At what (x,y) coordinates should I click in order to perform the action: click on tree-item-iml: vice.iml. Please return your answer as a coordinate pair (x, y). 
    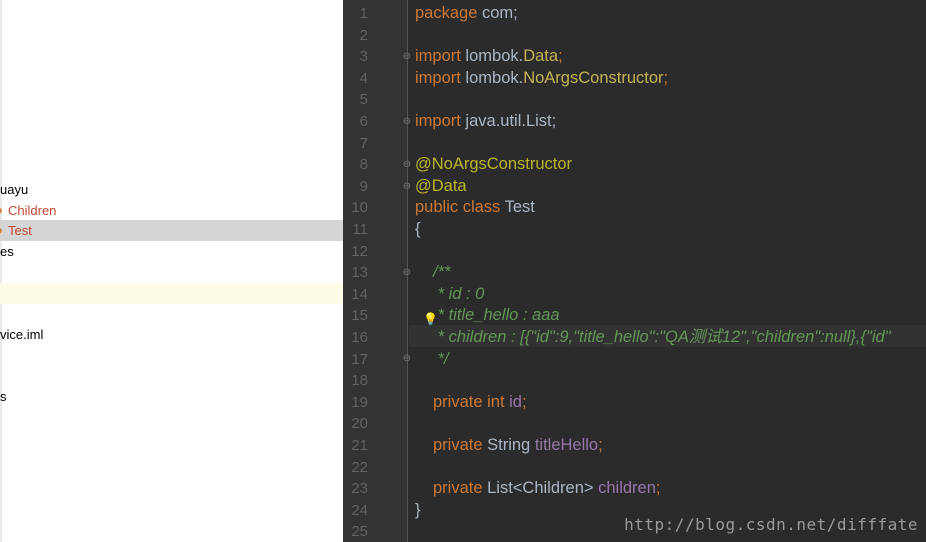
    Looking at the image, I should click on (171, 334).